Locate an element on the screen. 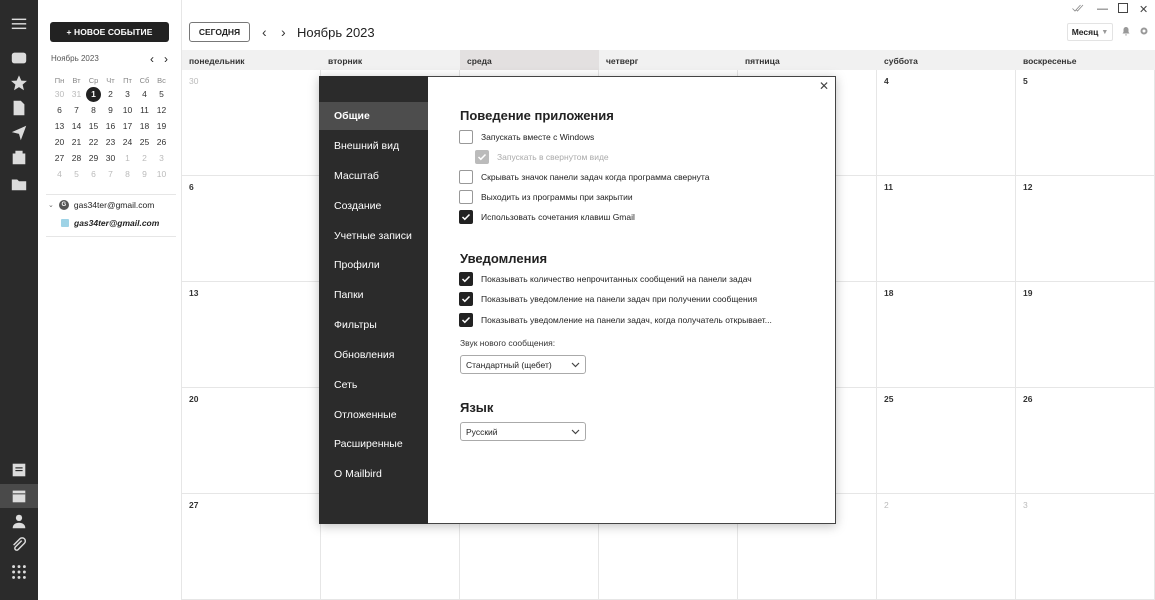 The width and height of the screenshot is (1155, 600). settings-nav-compose: Создание is located at coordinates (373, 206).